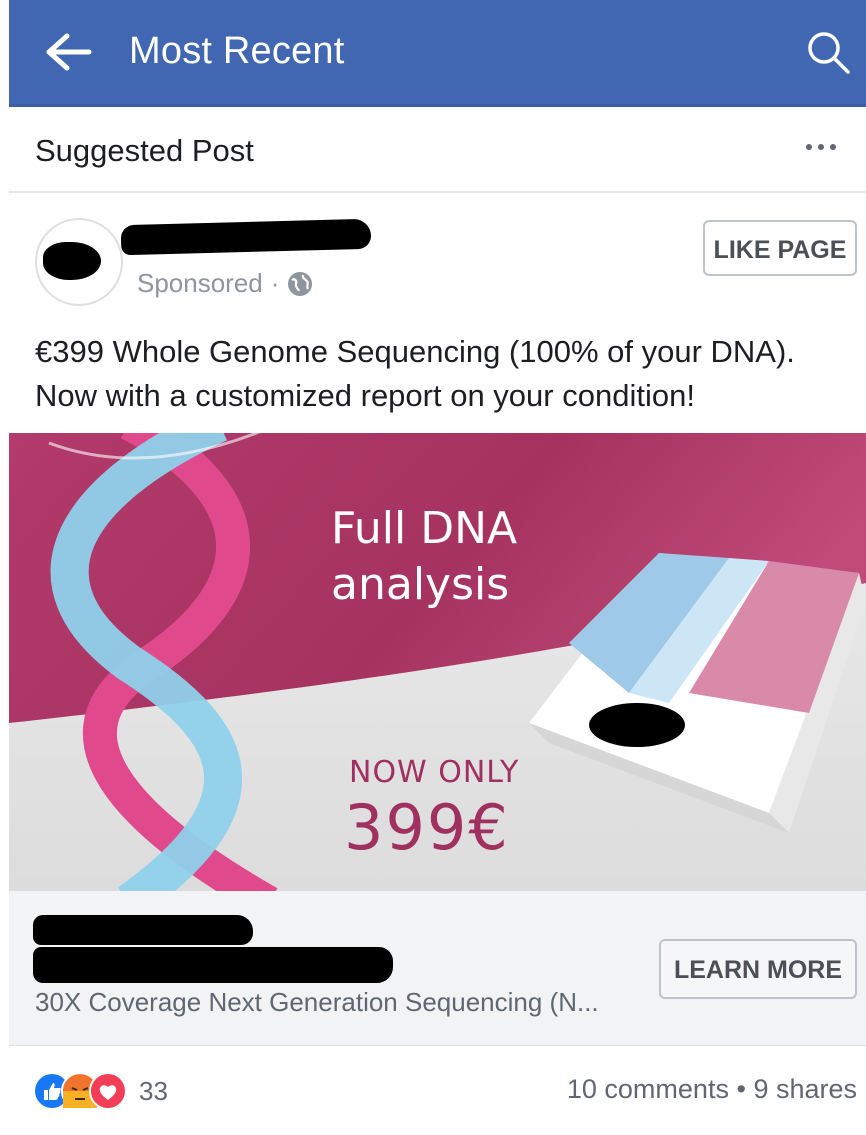 This screenshot has width=866, height=1135. Describe the element at coordinates (200, 283) in the screenshot. I see `sponsored-label: Sponsored` at that location.